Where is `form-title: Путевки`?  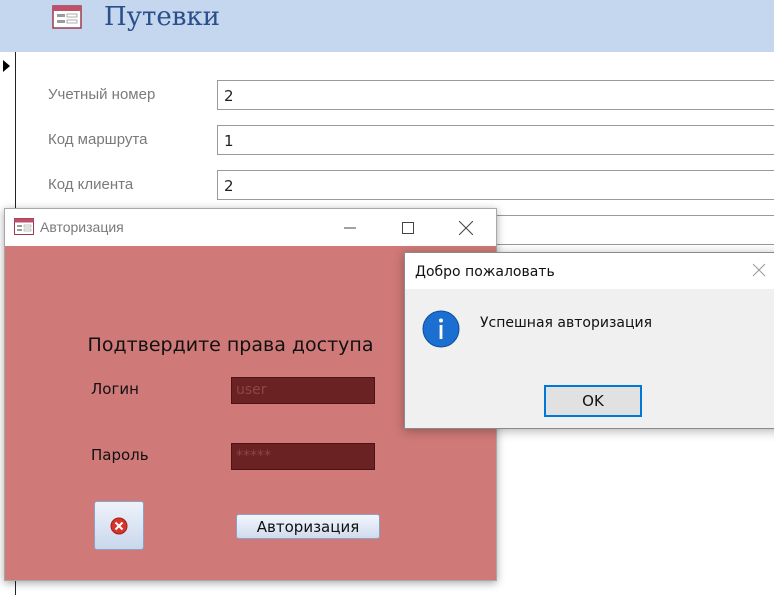 form-title: Путевки is located at coordinates (162, 17).